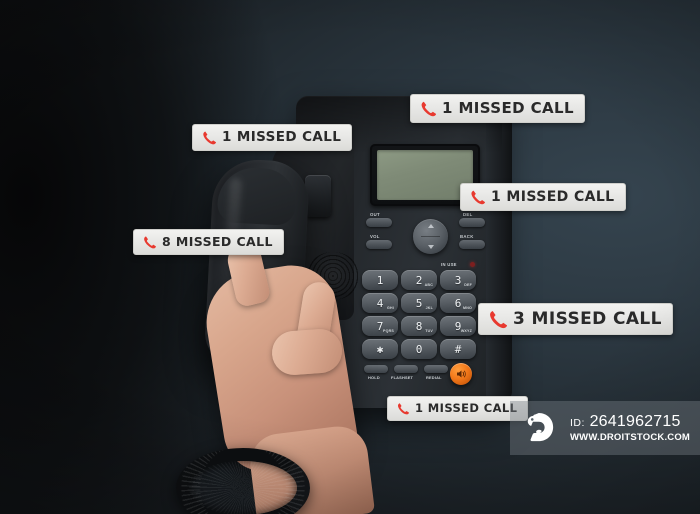  What do you see at coordinates (540, 427) in the screenshot?
I see `droitstock-chameleon-logo` at bounding box center [540, 427].